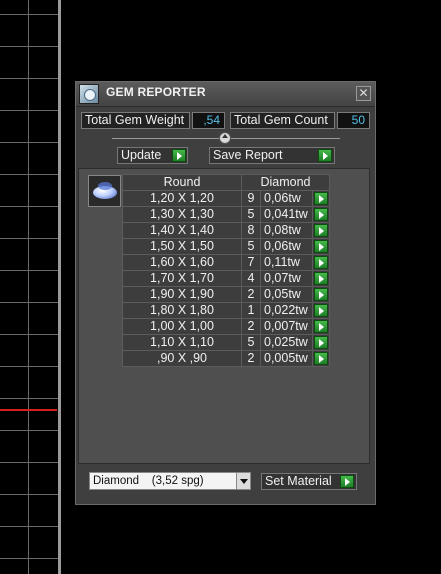 The width and height of the screenshot is (441, 574). I want to click on header-shape: Round, so click(182, 182).